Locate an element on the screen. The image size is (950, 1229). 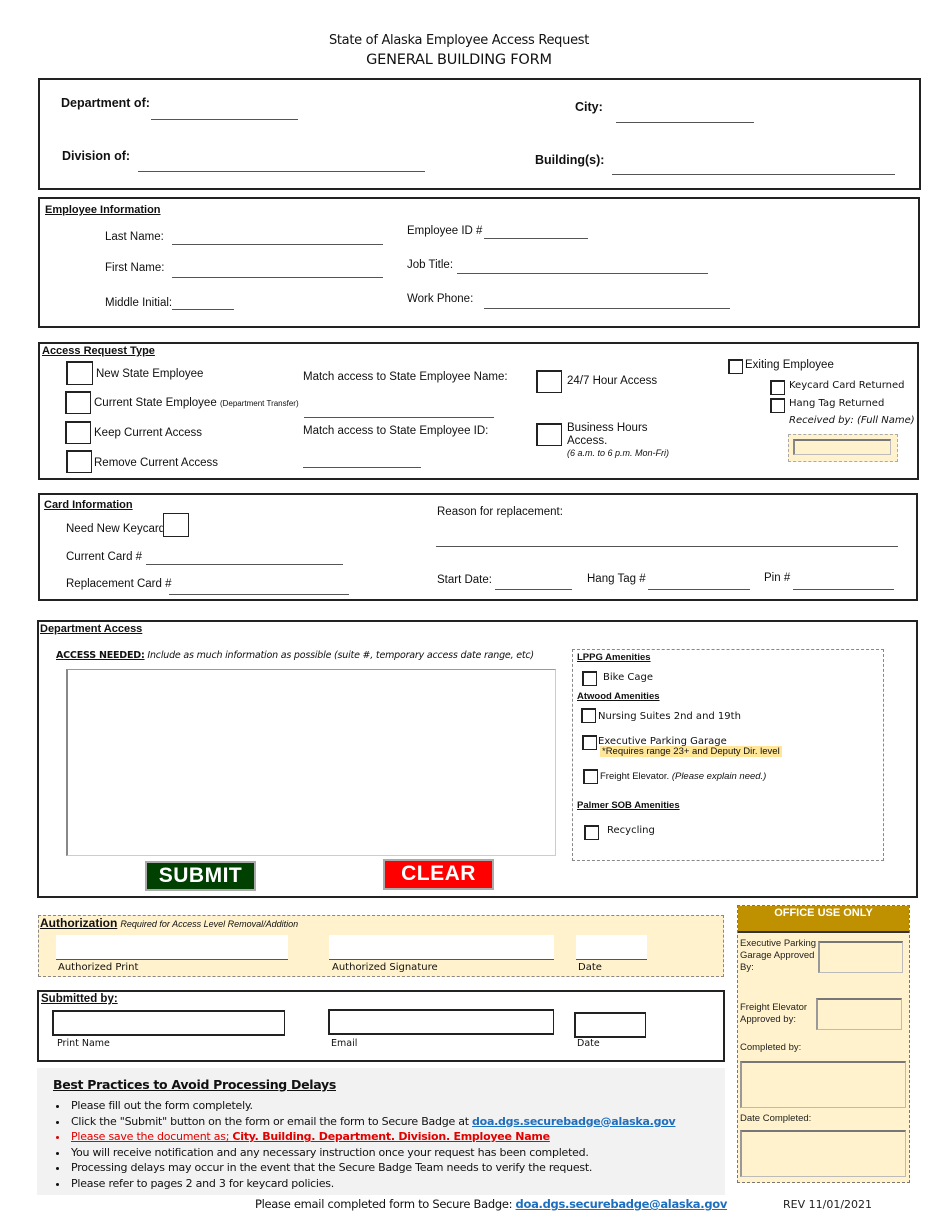
remove-current-access-checkbox is located at coordinates (79, 461).